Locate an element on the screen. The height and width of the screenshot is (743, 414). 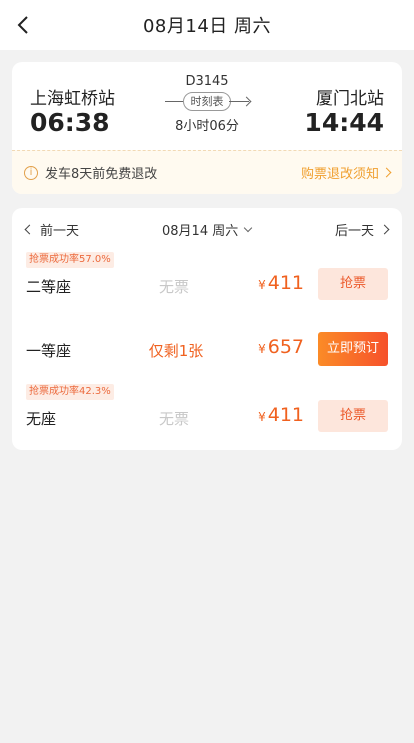
seat-row-standing: 抢票成功率42.3% 无座 无票 ¥411 抢票 is located at coordinates (207, 412).